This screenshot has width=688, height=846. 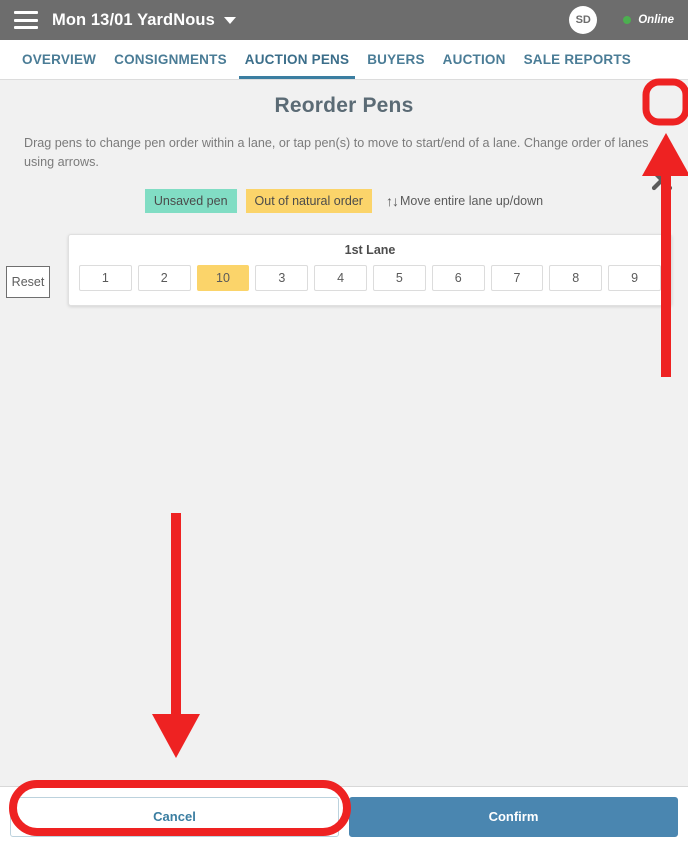 I want to click on tab-sale-reports: SALE REPORTS, so click(x=577, y=59).